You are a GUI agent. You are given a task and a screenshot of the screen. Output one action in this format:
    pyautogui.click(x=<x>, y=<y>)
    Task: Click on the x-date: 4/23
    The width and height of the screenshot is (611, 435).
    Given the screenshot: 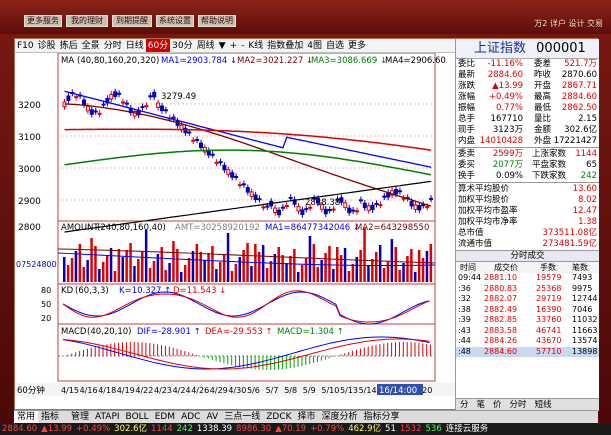 What is the action you would take?
    pyautogui.click(x=163, y=390)
    